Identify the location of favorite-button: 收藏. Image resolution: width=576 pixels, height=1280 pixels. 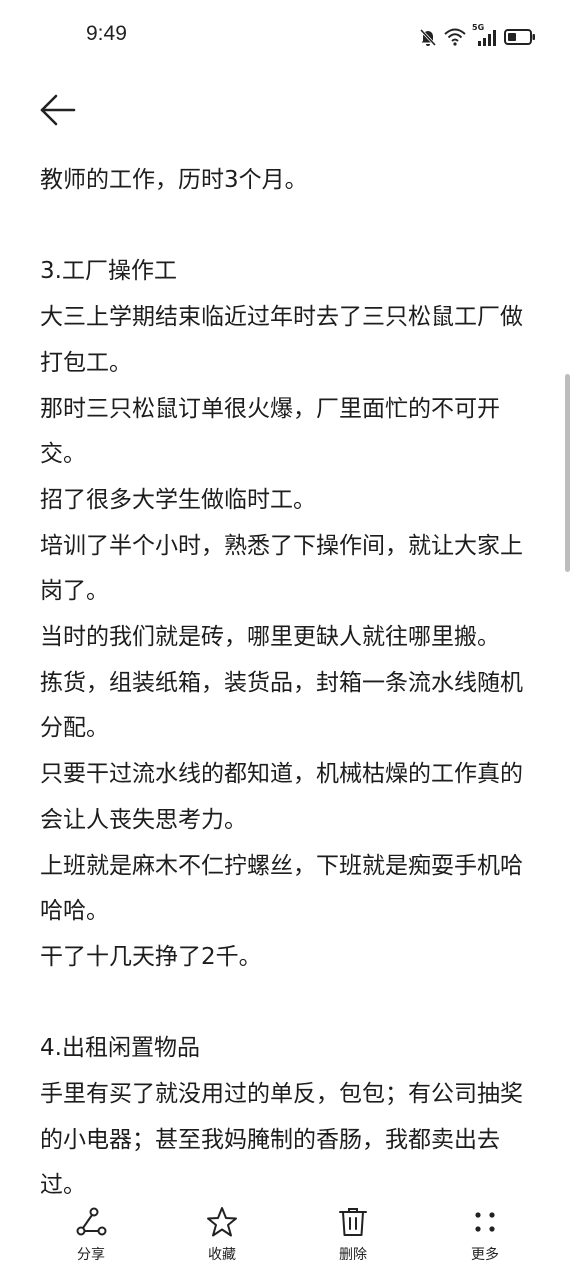
(222, 1234).